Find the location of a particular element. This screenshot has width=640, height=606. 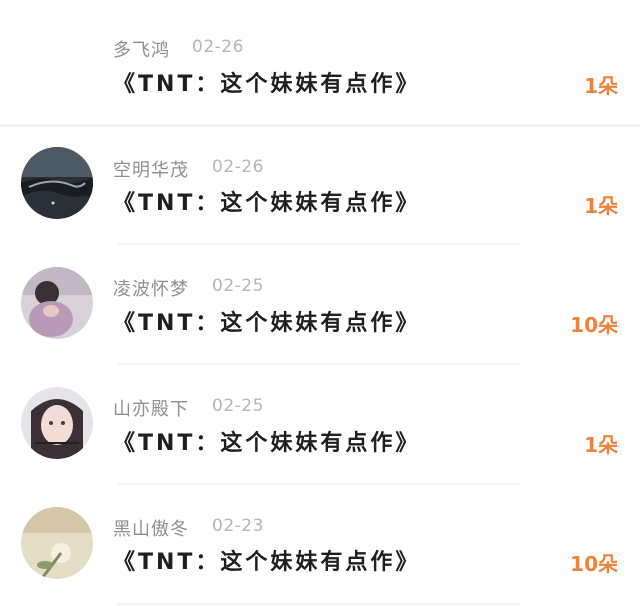

user-name: 凌波怀梦 is located at coordinates (151, 288).